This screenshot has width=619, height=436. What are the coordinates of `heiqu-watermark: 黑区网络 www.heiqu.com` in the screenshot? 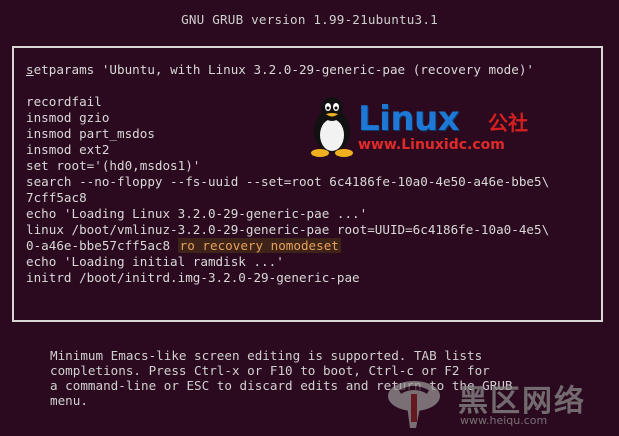 It's located at (501, 404).